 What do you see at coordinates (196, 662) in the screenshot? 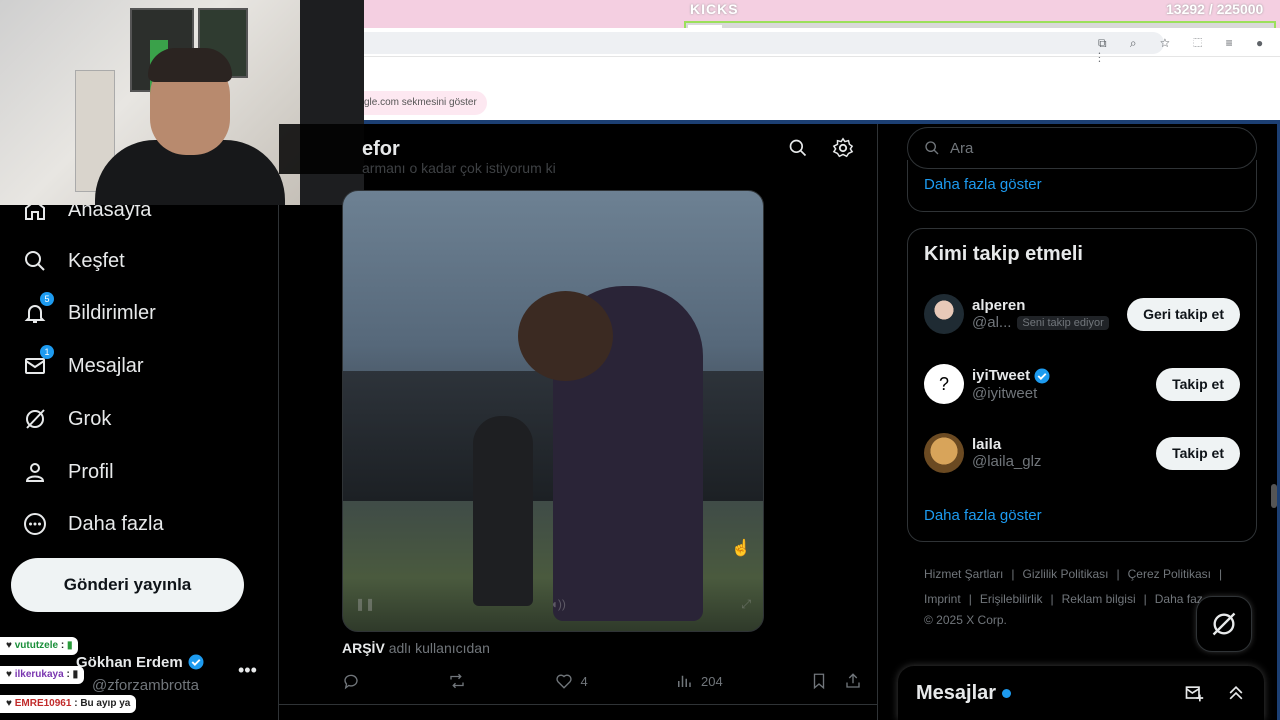
I see `verified-badge-icon` at bounding box center [196, 662].